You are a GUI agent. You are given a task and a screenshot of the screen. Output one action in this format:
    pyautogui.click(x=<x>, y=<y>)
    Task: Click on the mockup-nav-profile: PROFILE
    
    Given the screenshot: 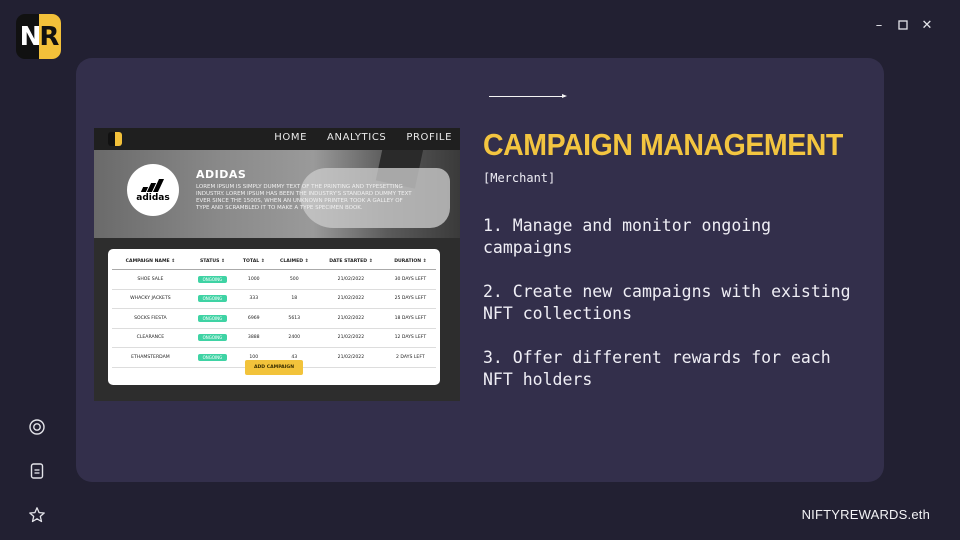 What is the action you would take?
    pyautogui.click(x=429, y=137)
    